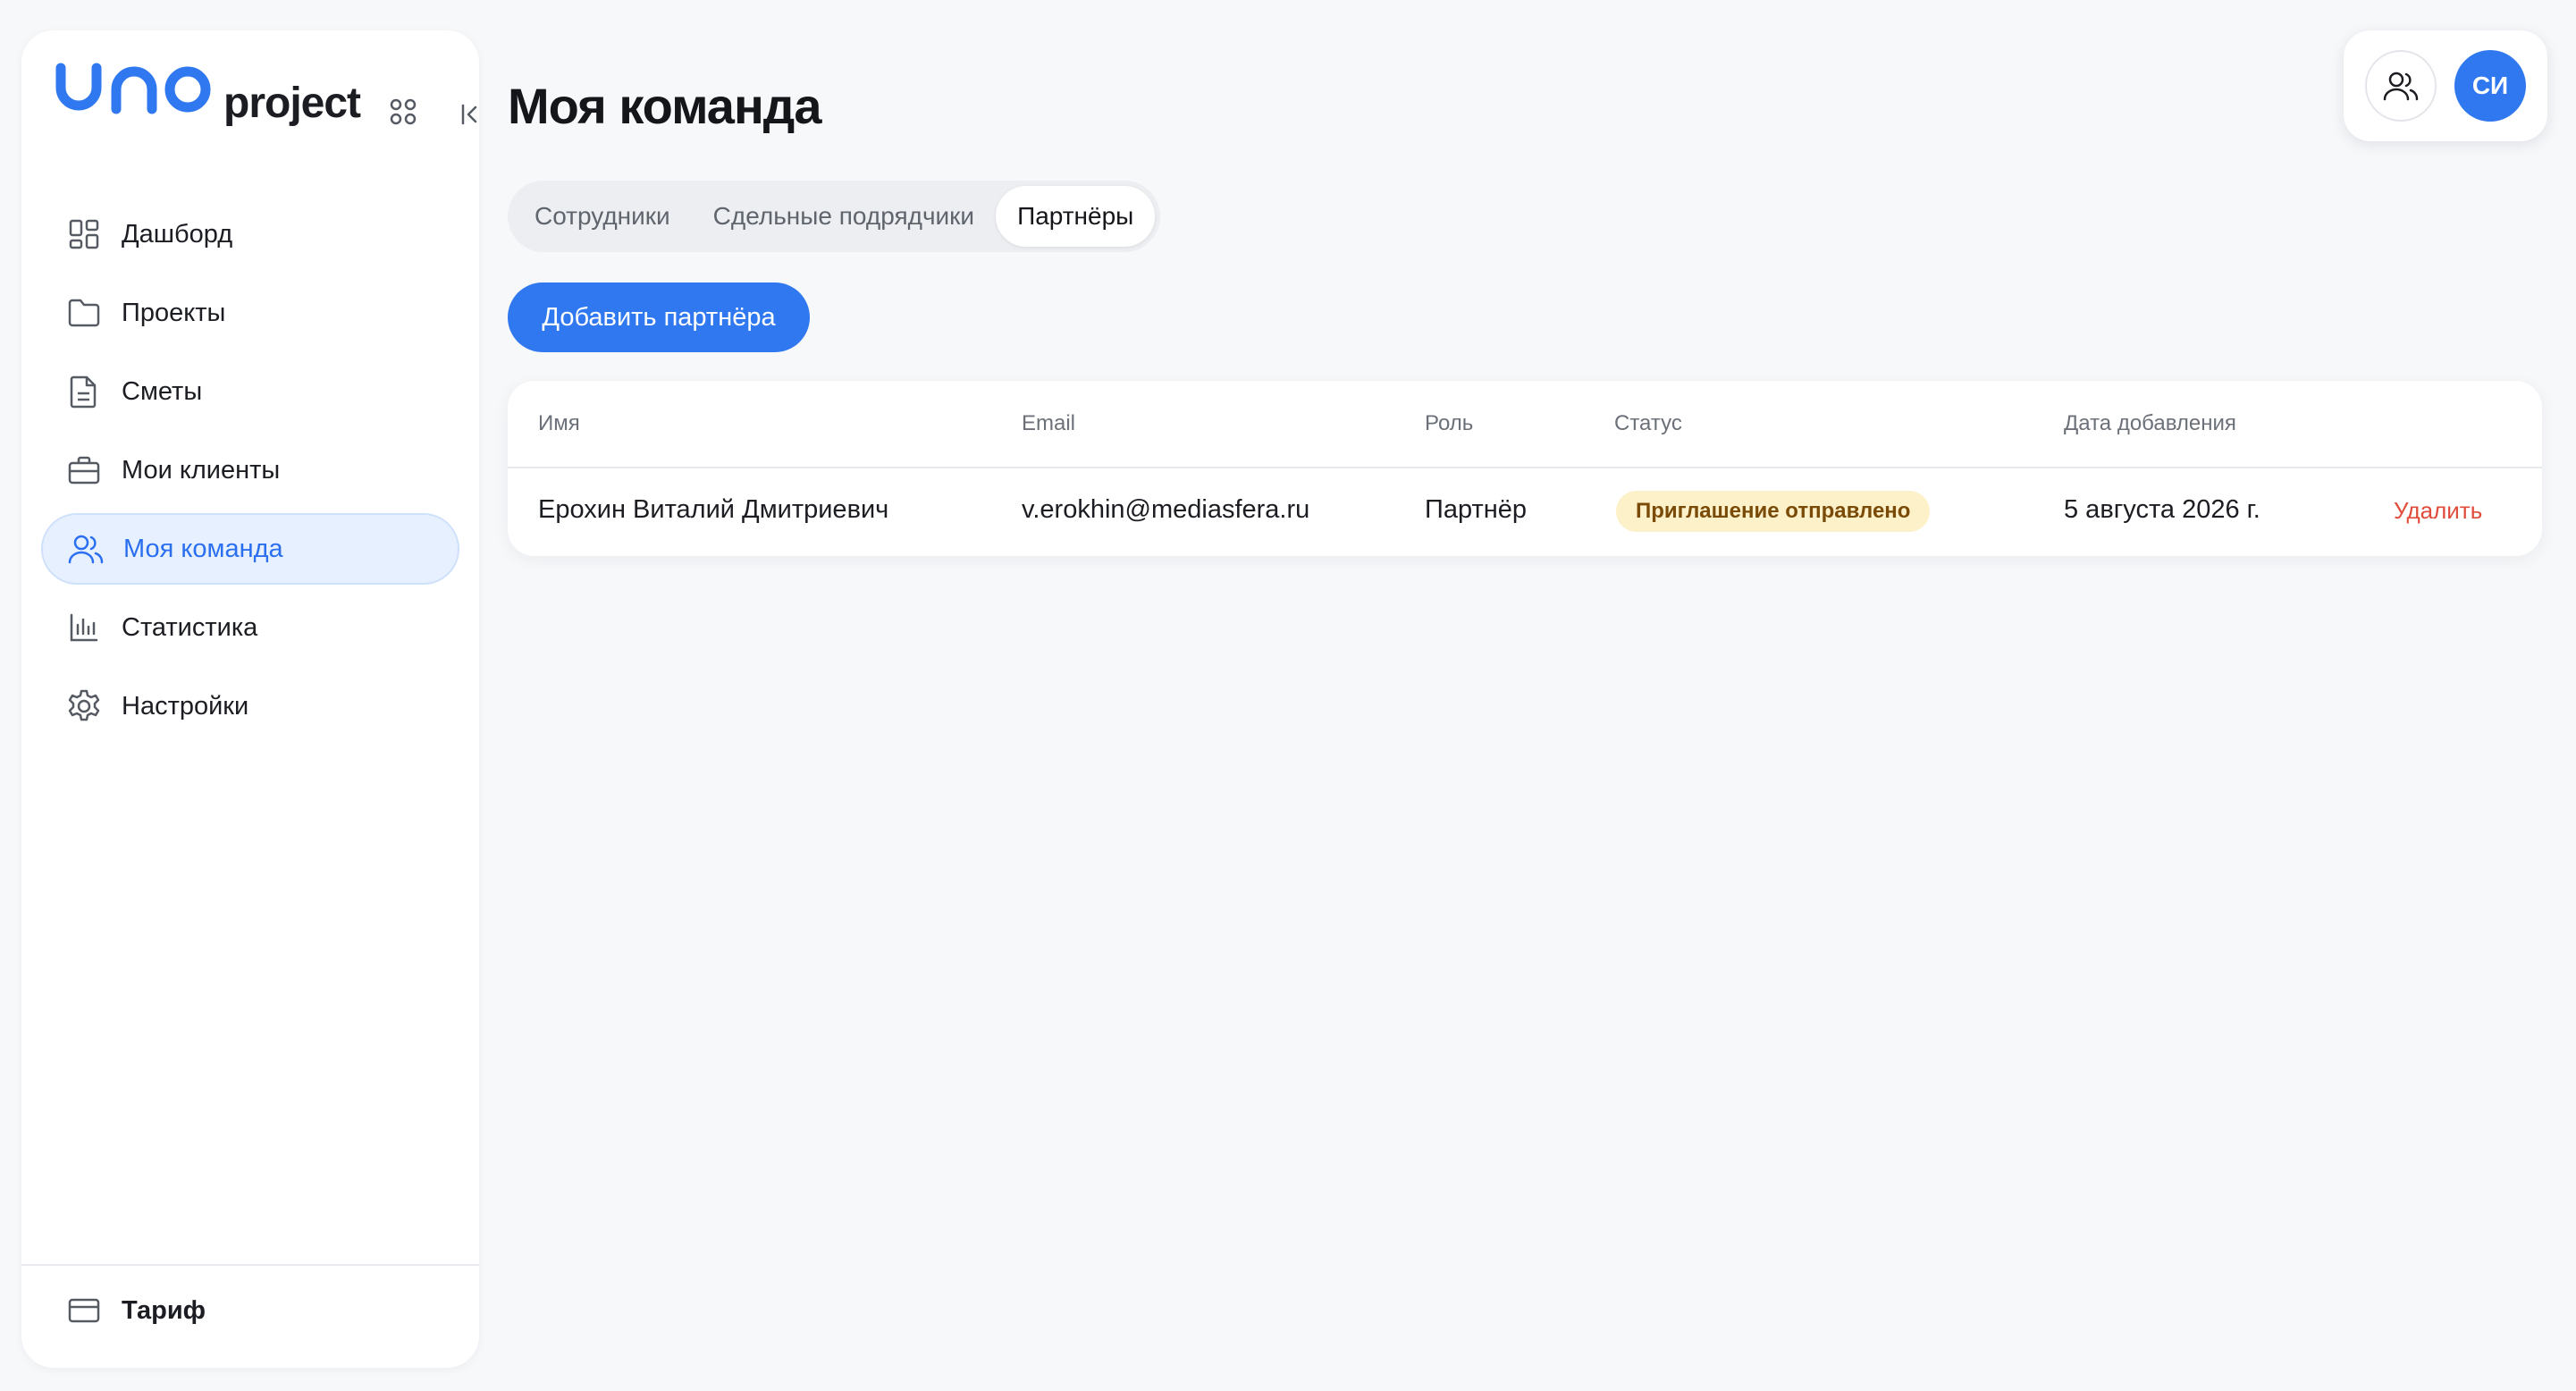  I want to click on gear-icon, so click(84, 706).